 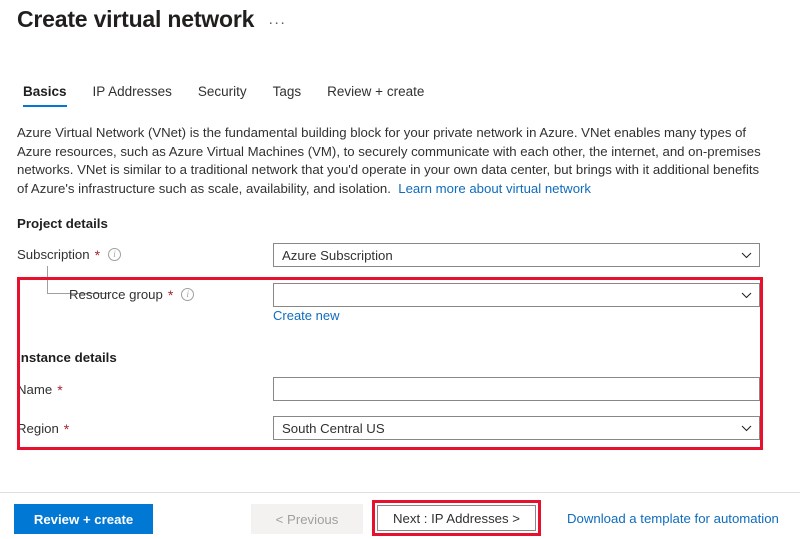 I want to click on next-ip-addresses-button: Next : IP Addresses >, so click(x=456, y=518).